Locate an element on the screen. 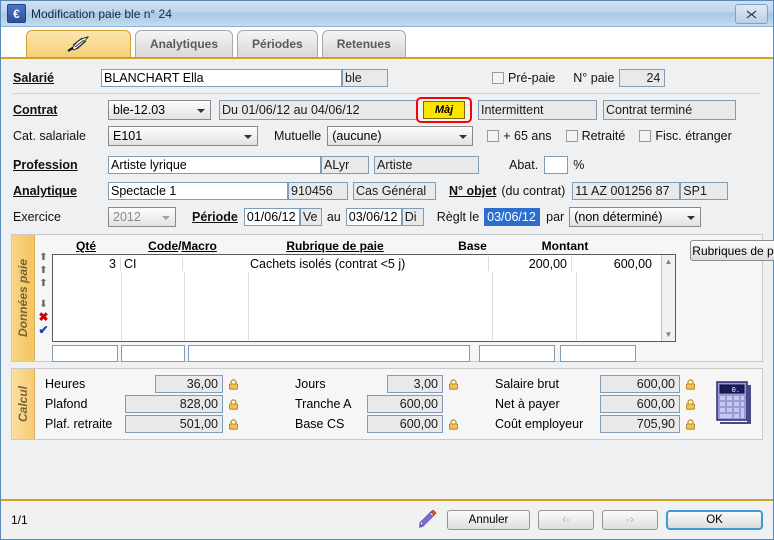 Image resolution: width=774 pixels, height=540 pixels. grid-scrollbar: ▲ ▼ is located at coordinates (668, 298).